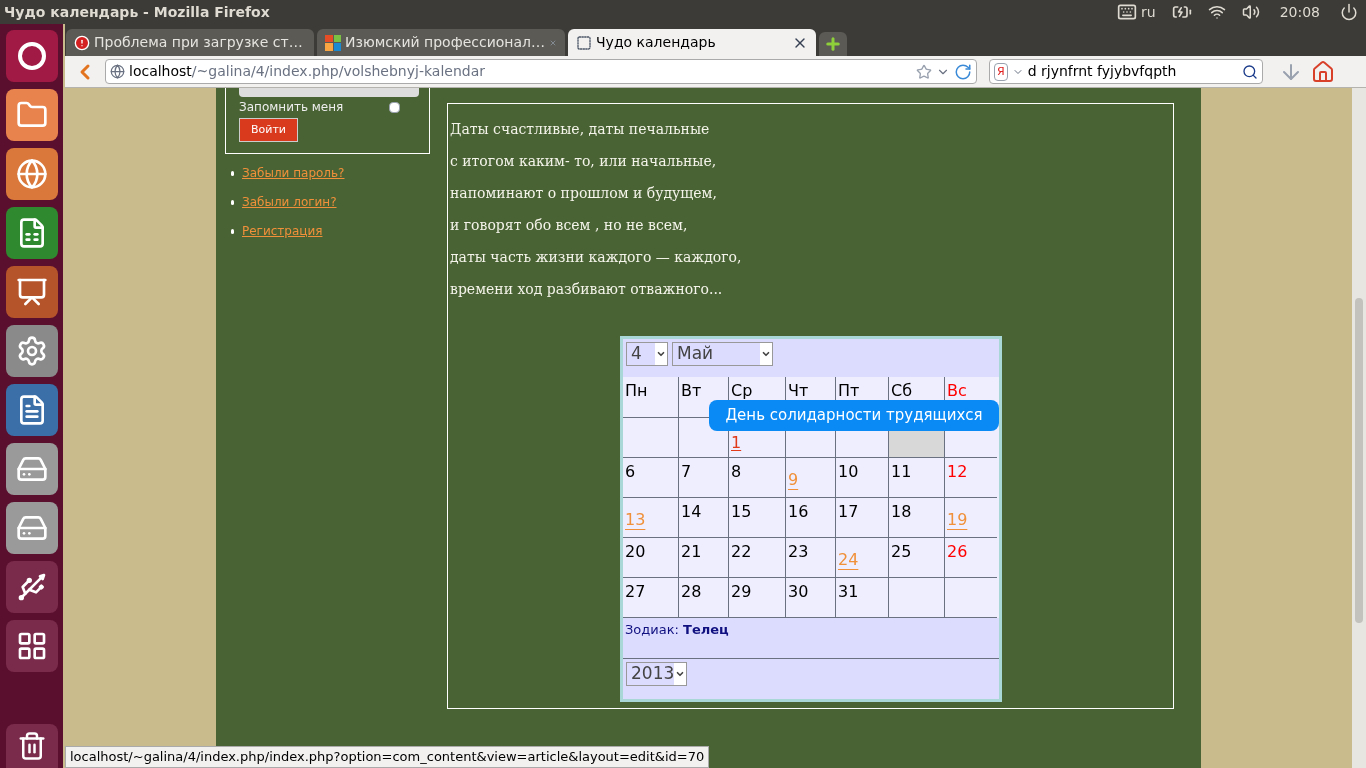  I want to click on search-icon, so click(1250, 71).